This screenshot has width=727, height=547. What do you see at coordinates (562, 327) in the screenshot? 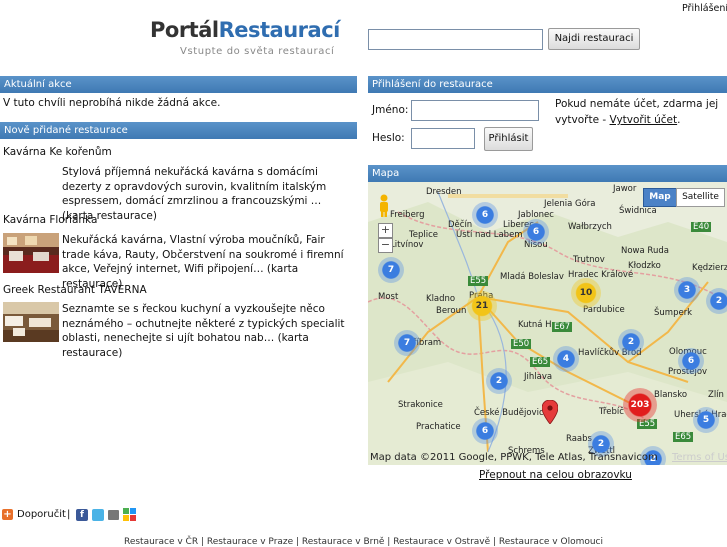
I see `map-road-label: E67` at bounding box center [562, 327].